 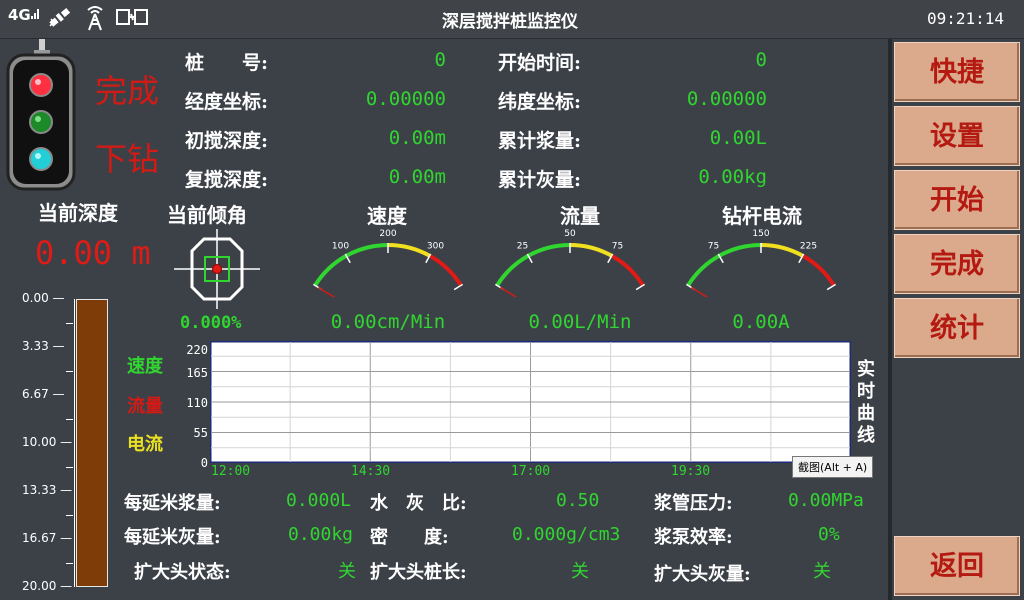 What do you see at coordinates (957, 566) in the screenshot?
I see `back-button: 返回` at bounding box center [957, 566].